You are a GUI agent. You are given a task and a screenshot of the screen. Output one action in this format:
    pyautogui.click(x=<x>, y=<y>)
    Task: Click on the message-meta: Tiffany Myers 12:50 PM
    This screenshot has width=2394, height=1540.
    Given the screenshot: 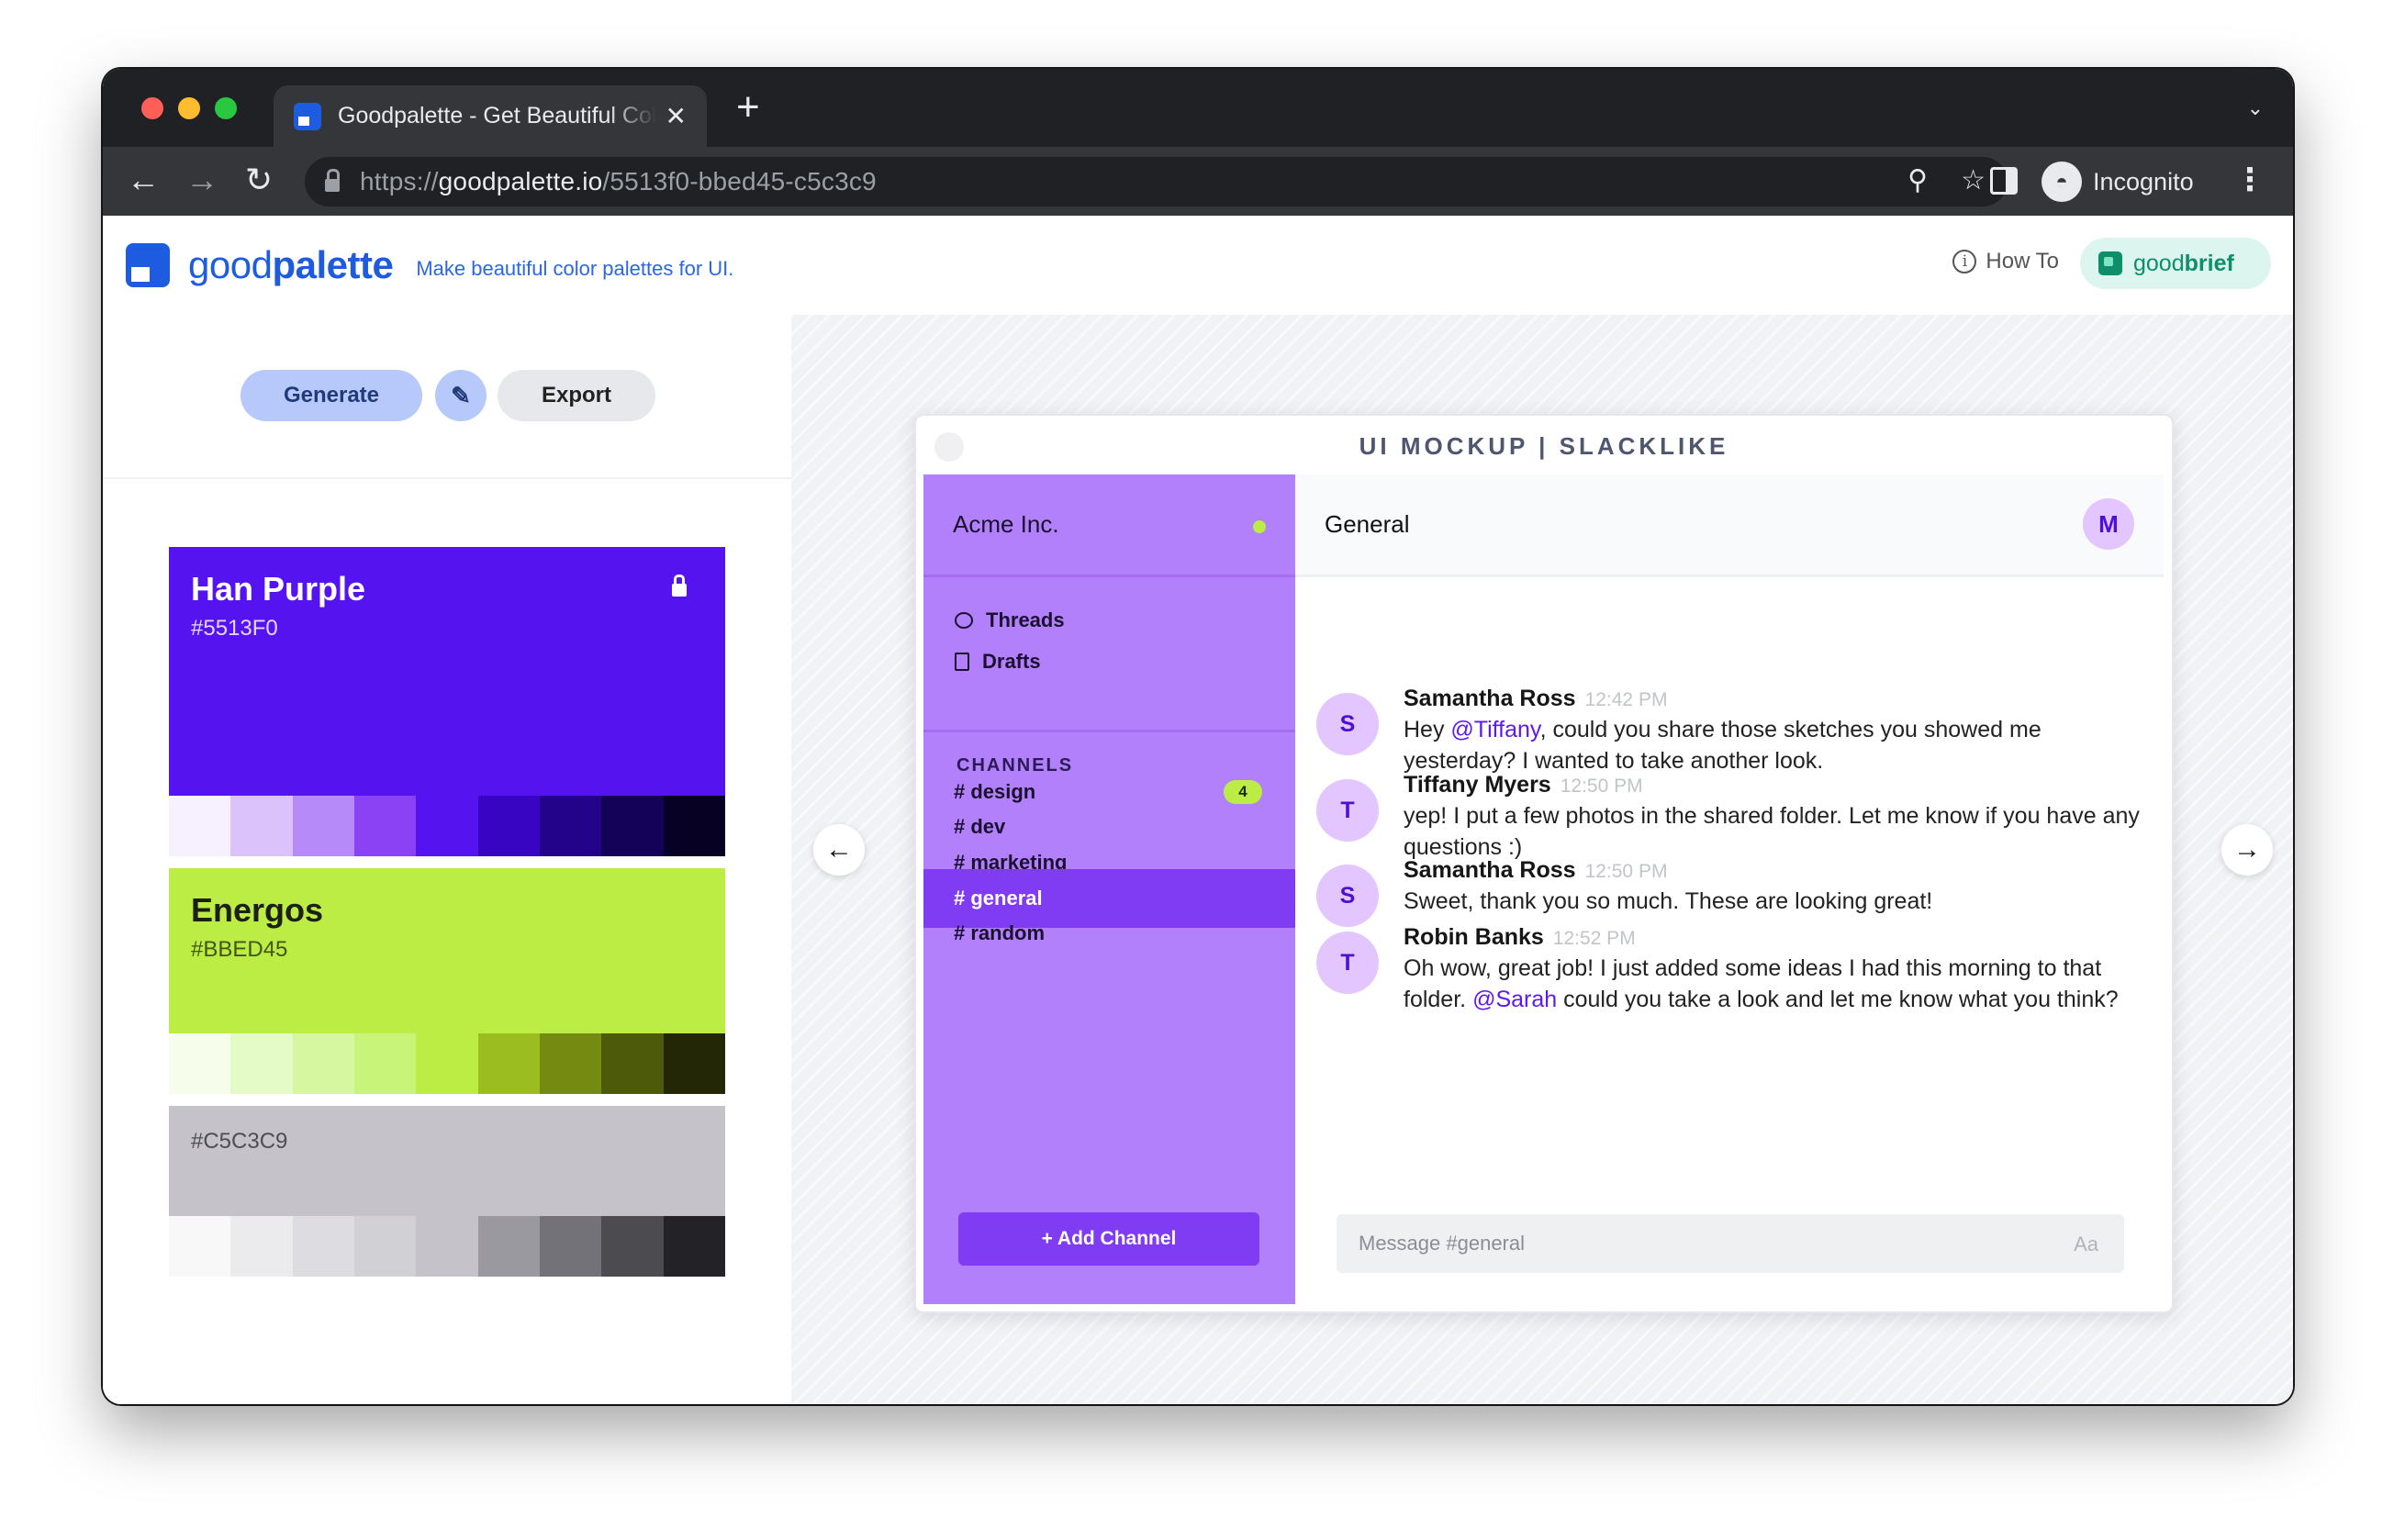 What is the action you would take?
    pyautogui.click(x=1773, y=785)
    